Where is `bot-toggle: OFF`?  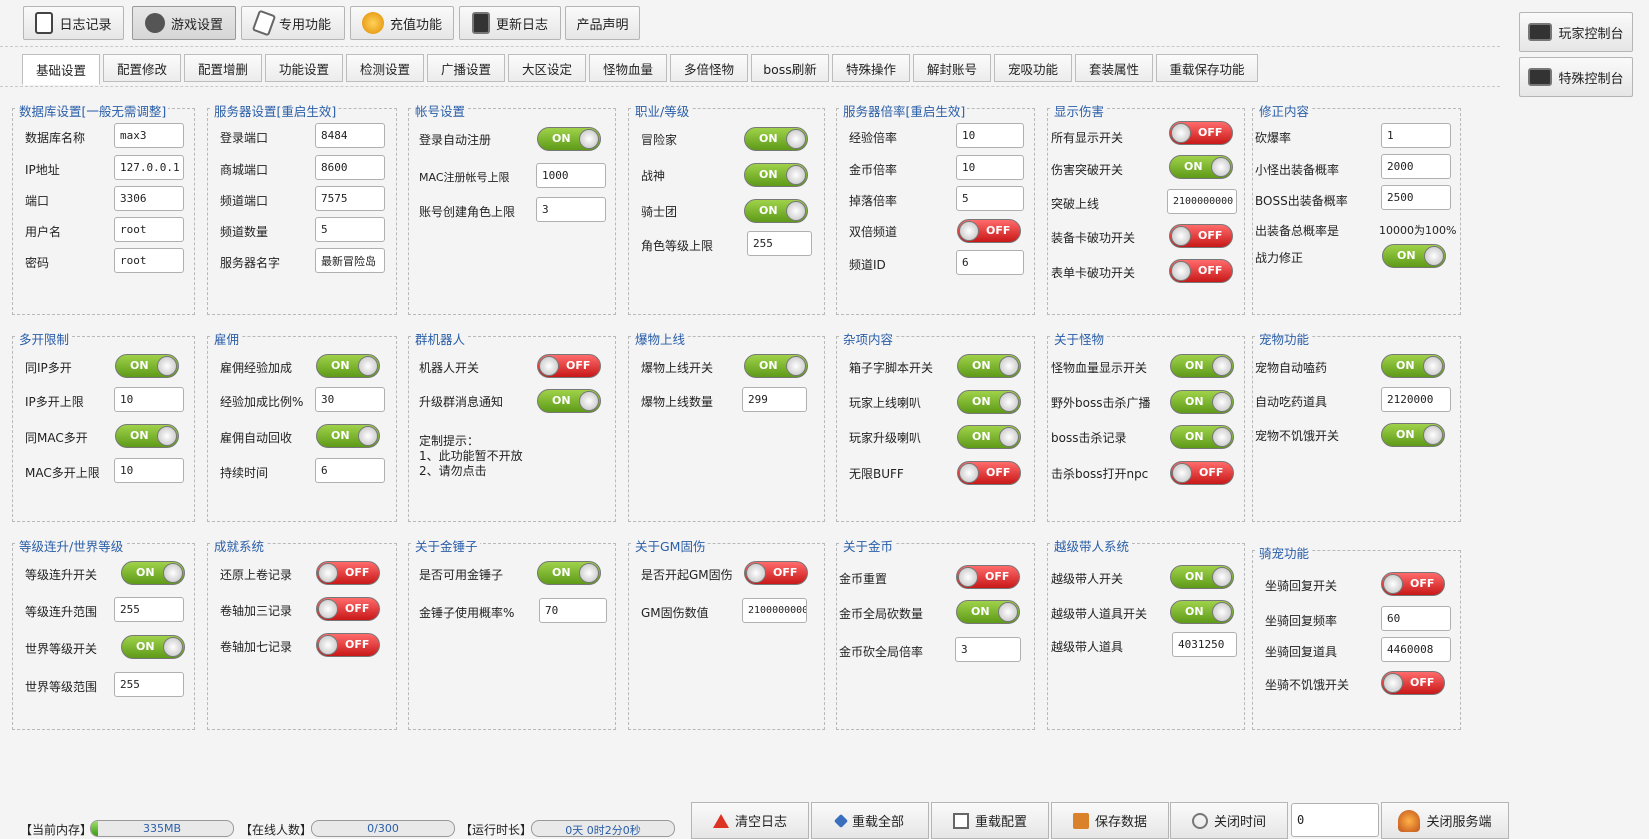 bot-toggle: OFF is located at coordinates (569, 366).